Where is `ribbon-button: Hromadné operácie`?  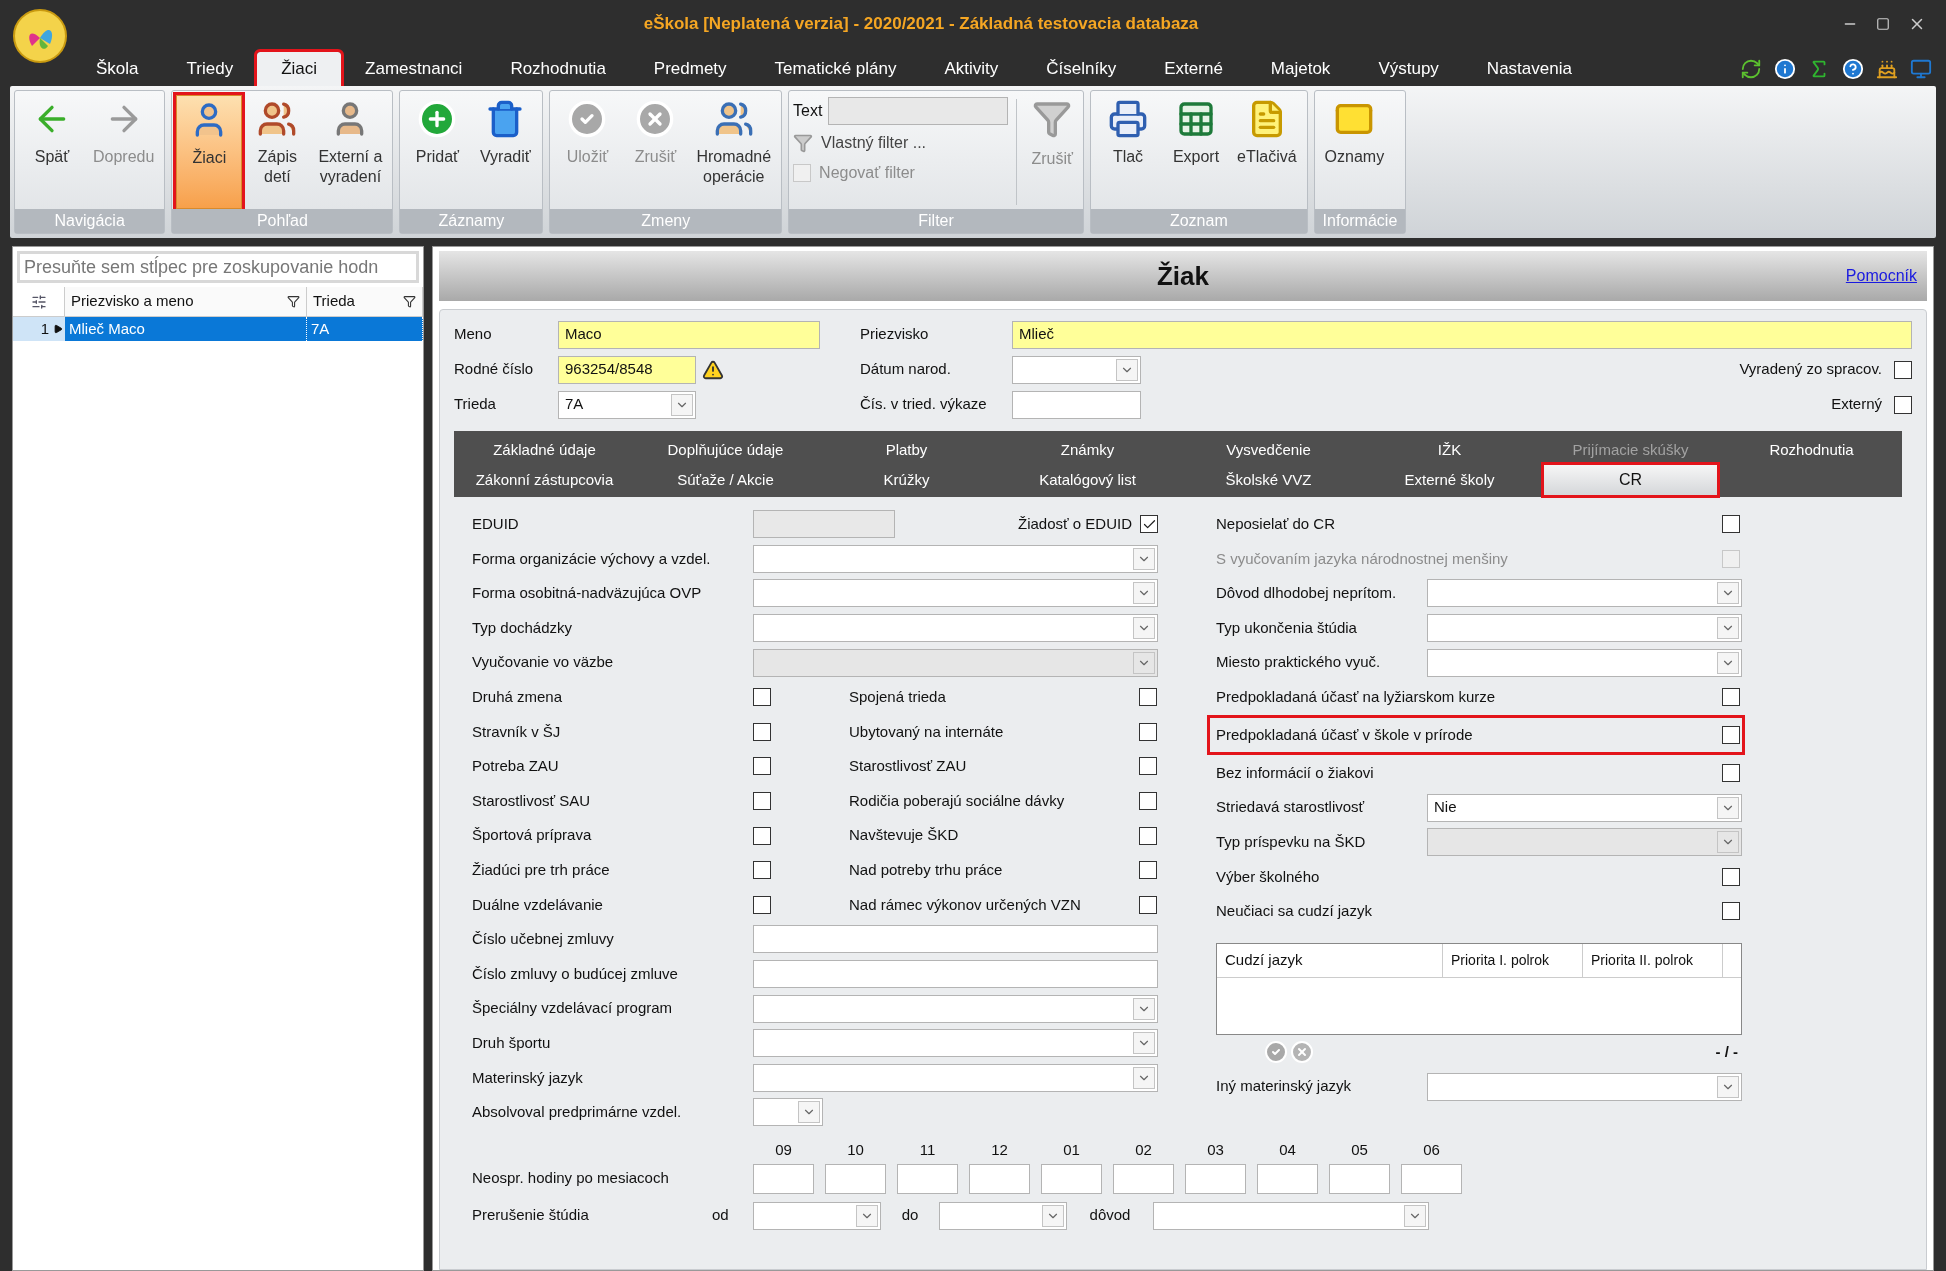 ribbon-button: Hromadné operácie is located at coordinates (734, 152).